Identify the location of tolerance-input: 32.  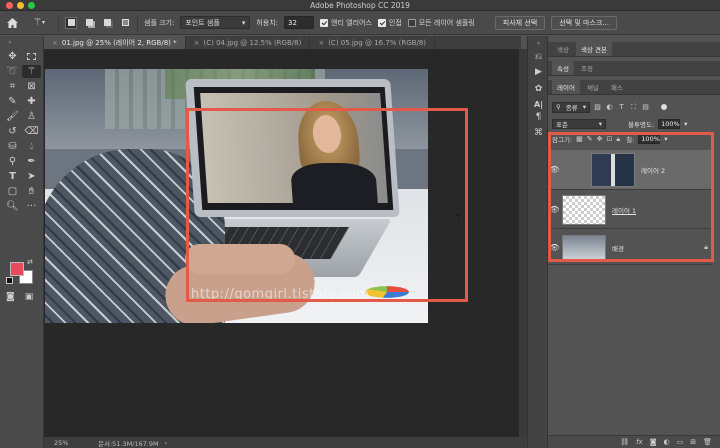
(299, 22).